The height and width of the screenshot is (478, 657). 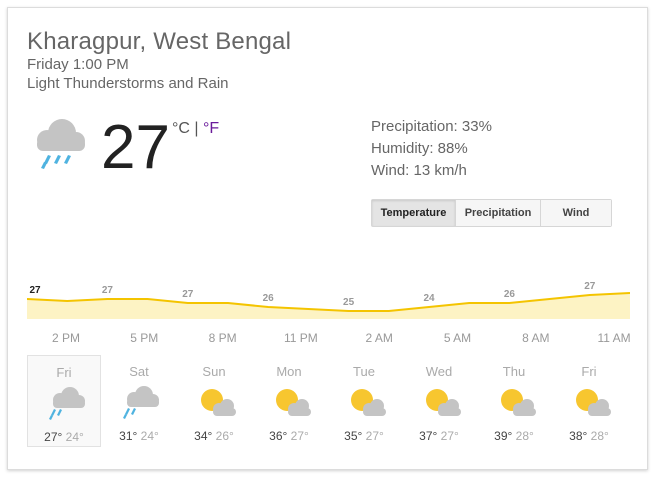 What do you see at coordinates (139, 371) in the screenshot?
I see `forecast-day-name: Sat` at bounding box center [139, 371].